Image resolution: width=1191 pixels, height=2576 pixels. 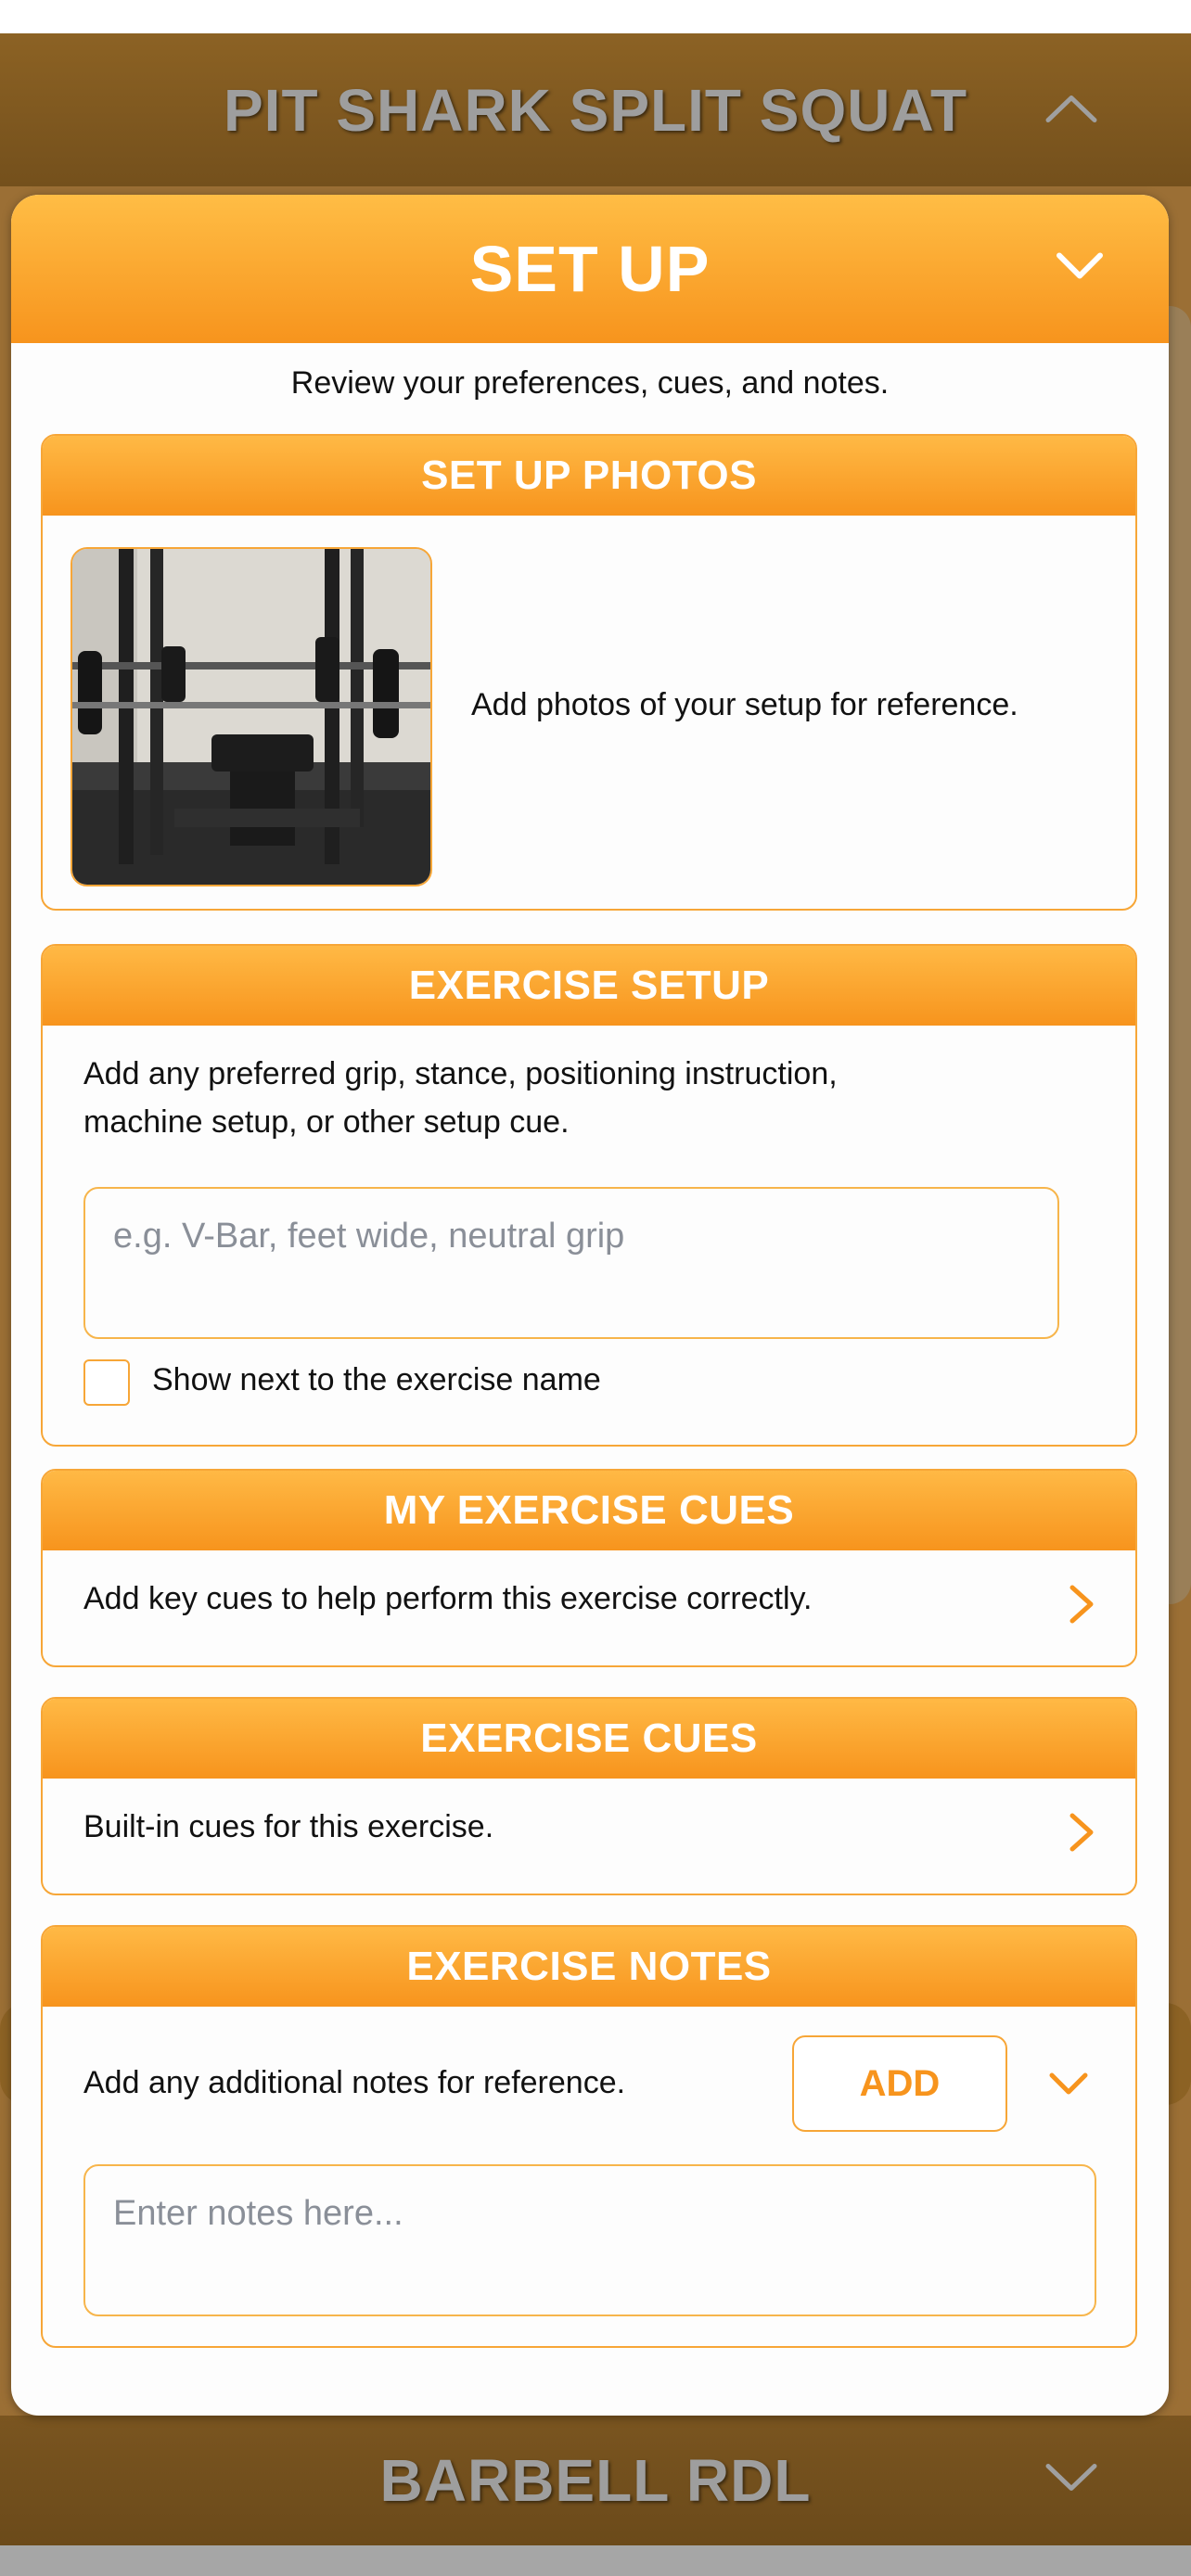 I want to click on bottom-bar, so click(x=595, y=2560).